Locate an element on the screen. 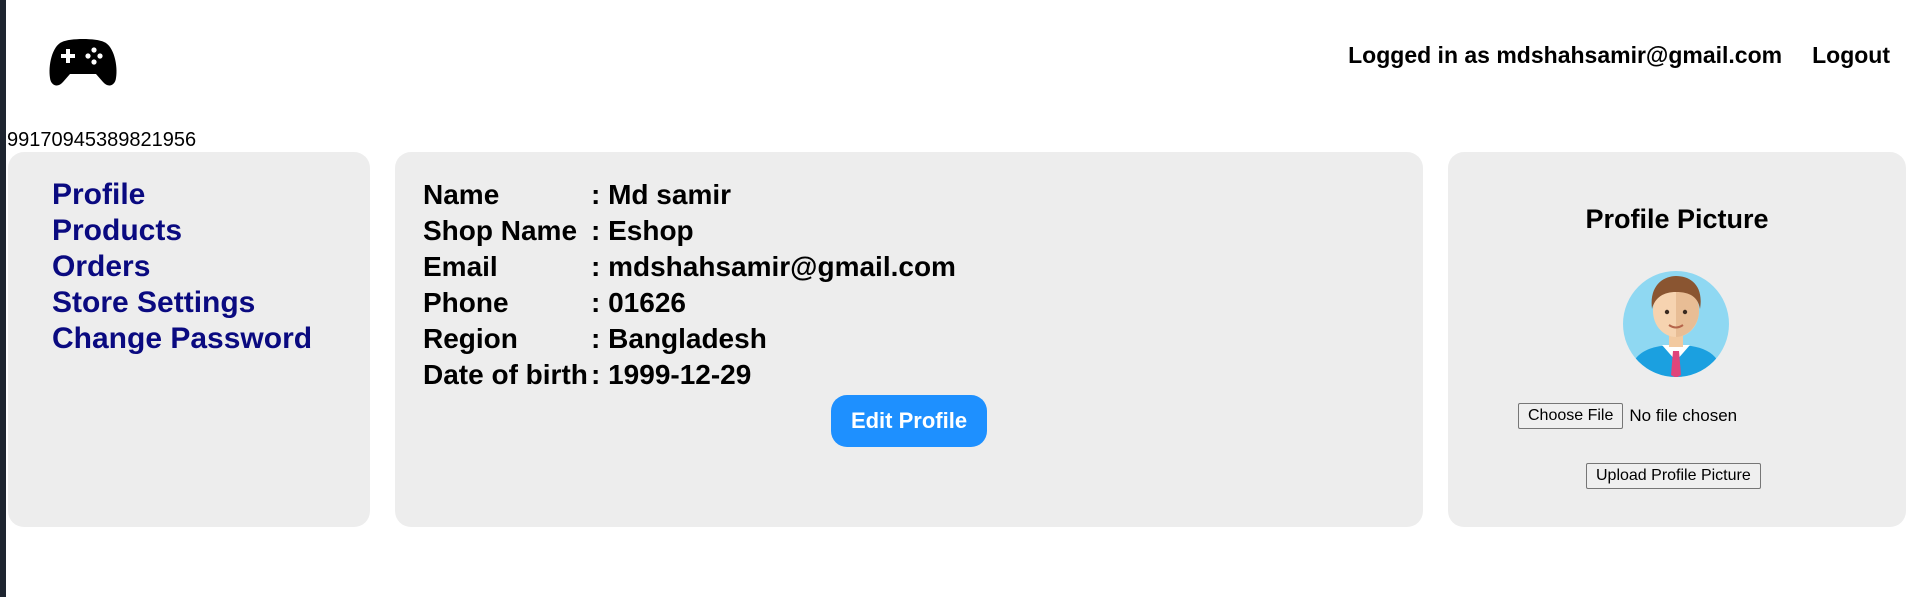  profile-row-region: Region : Bangladesh is located at coordinates (689, 339).